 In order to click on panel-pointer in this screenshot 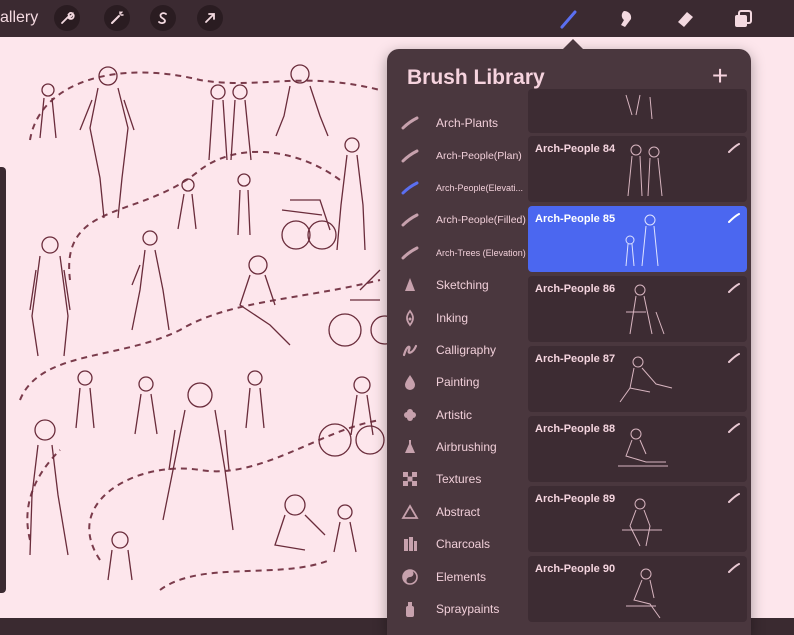, I will do `click(573, 44)`.